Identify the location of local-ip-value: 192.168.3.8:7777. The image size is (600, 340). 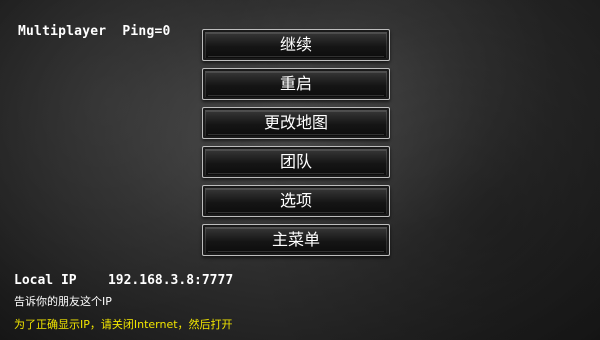
(170, 280).